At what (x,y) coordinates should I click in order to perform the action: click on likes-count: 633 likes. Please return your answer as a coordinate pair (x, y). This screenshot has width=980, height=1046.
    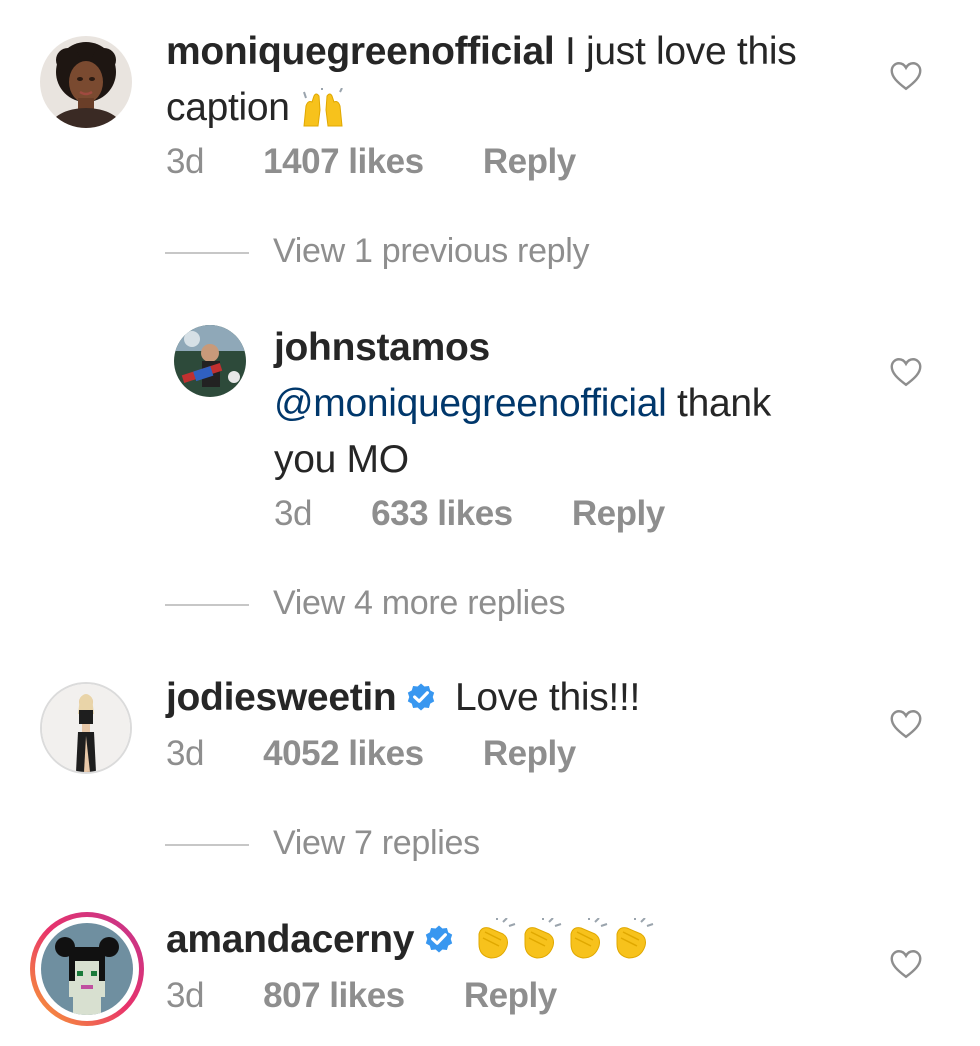
    Looking at the image, I should click on (442, 514).